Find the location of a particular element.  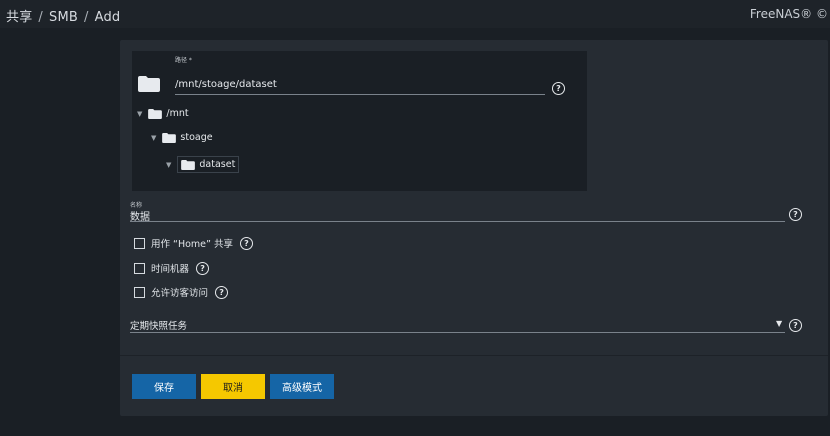

tree-node-label: stoage is located at coordinates (196, 137).